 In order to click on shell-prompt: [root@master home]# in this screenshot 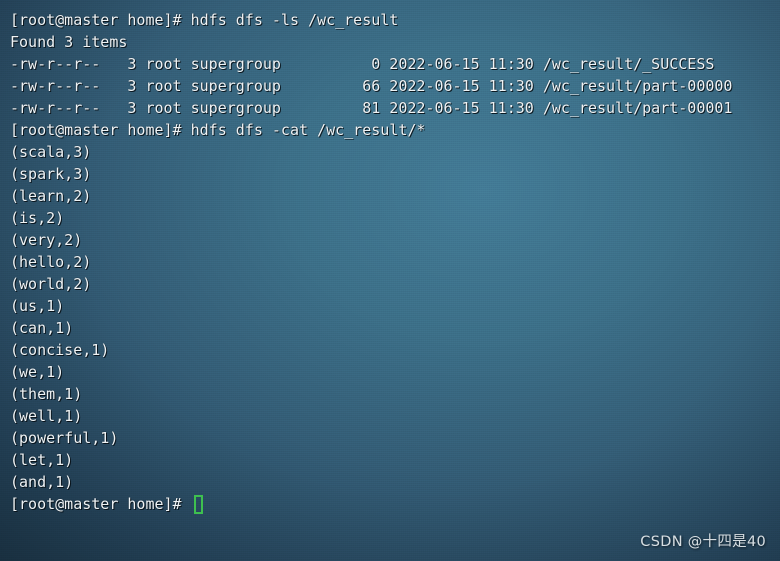, I will do `click(100, 504)`.